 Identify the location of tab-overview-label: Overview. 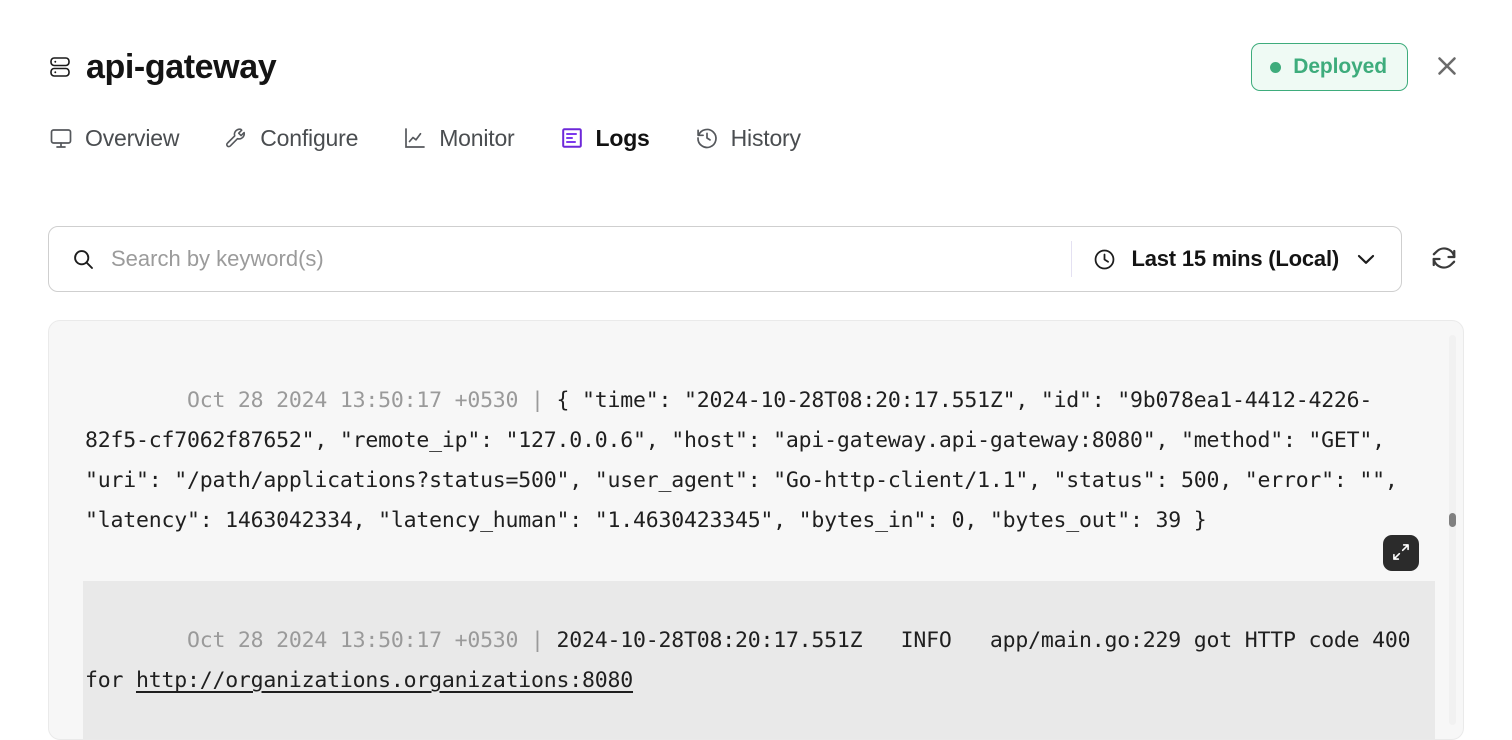
(132, 137).